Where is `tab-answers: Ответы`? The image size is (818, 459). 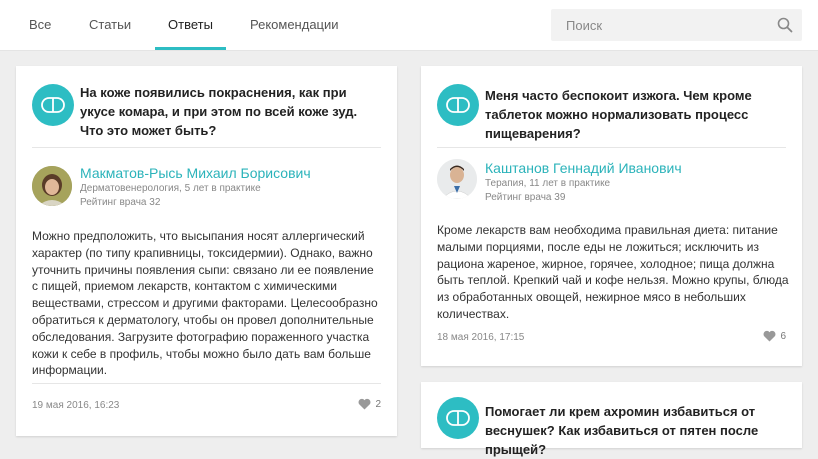 tab-answers: Ответы is located at coordinates (190, 25).